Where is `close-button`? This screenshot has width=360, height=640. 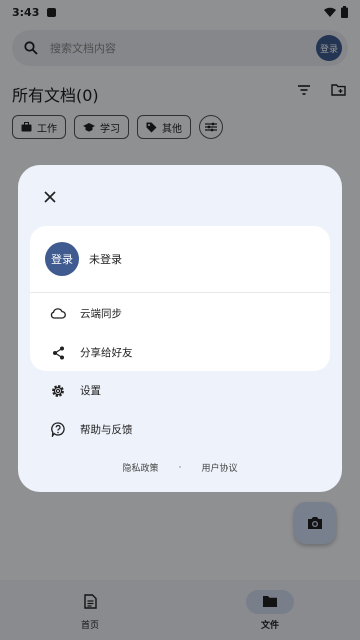
close-button is located at coordinates (50, 197).